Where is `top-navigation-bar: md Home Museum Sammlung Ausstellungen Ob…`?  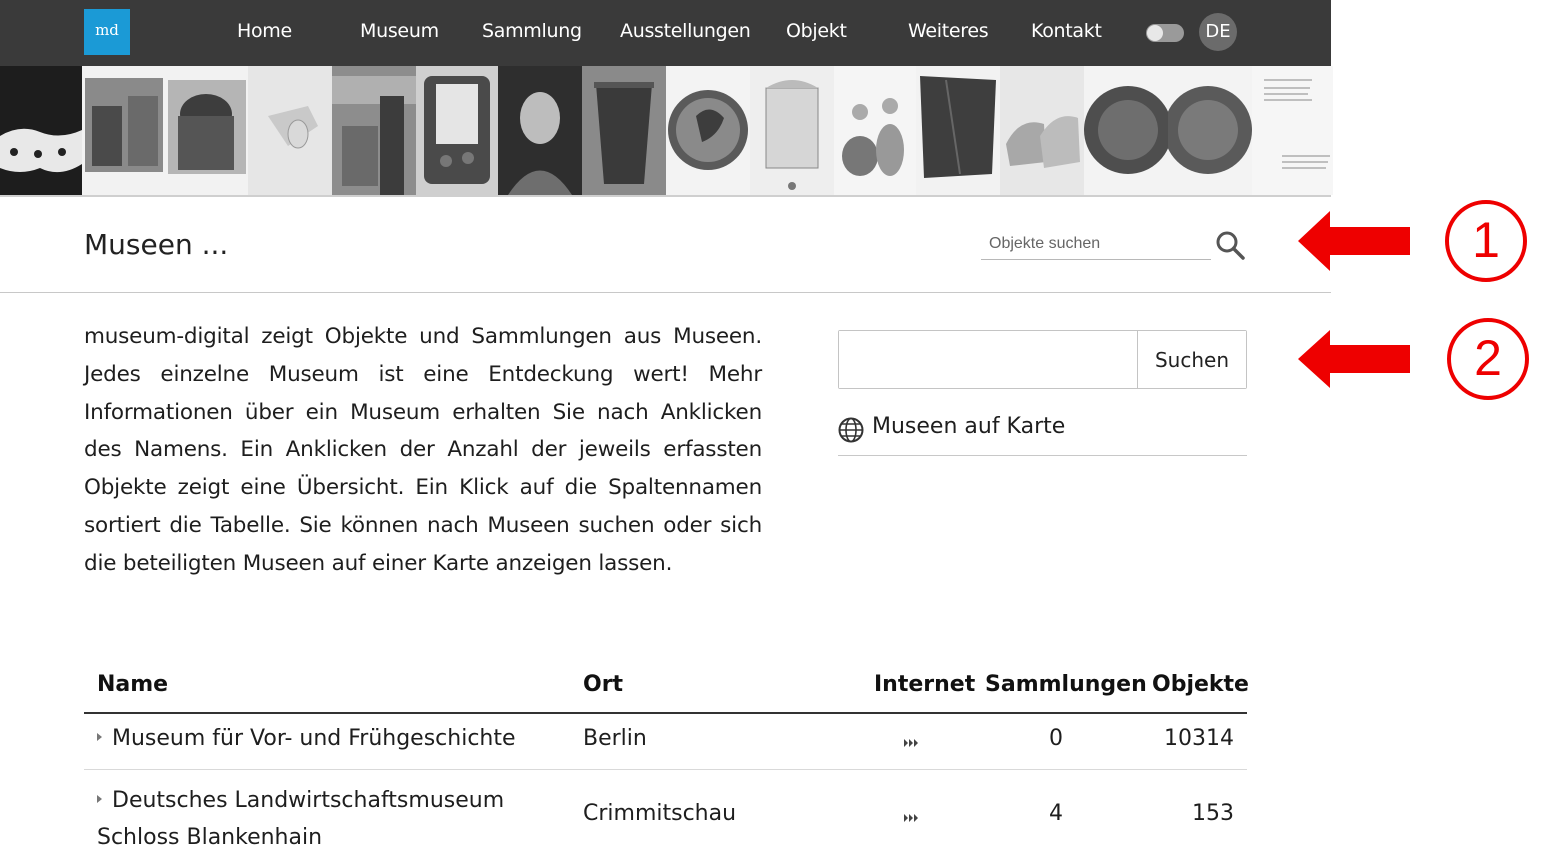
top-navigation-bar: md Home Museum Sammlung Ausstellungen Ob… is located at coordinates (665, 33).